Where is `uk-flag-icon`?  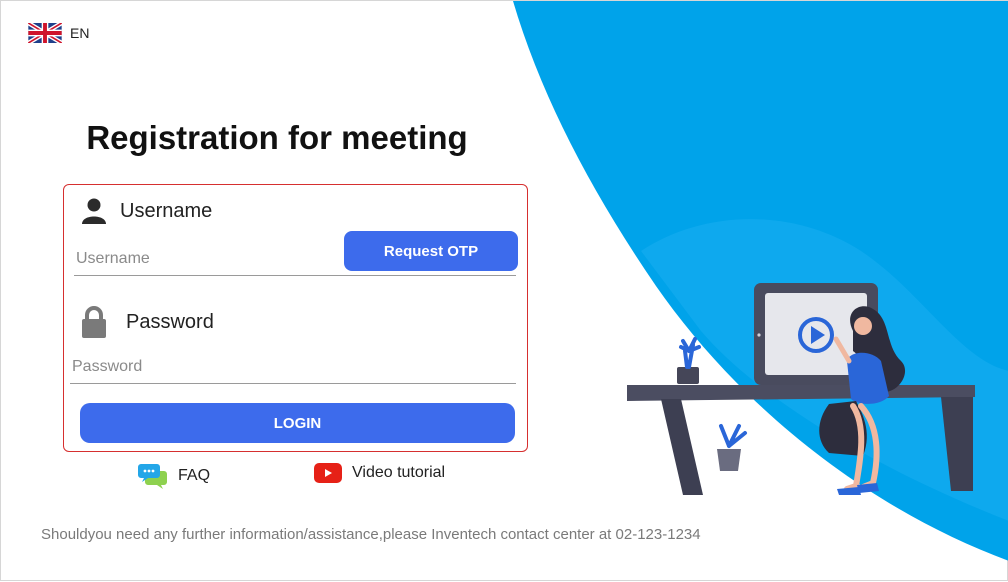
uk-flag-icon is located at coordinates (45, 33).